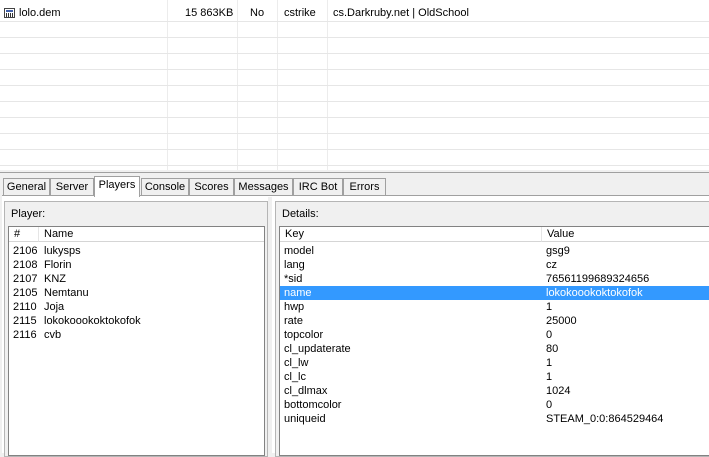  I want to click on tab-console: Console, so click(165, 186).